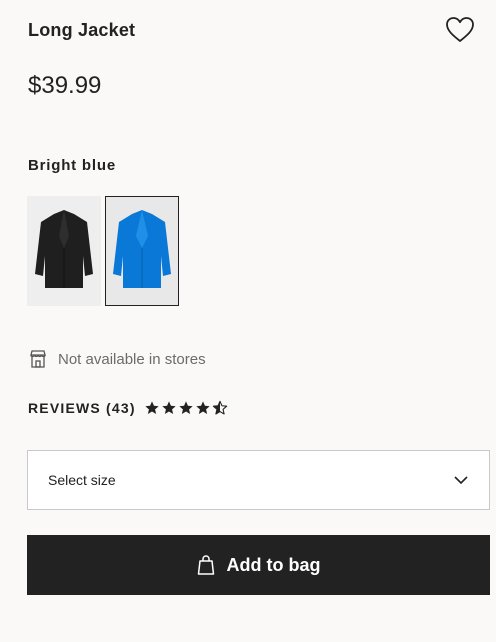 The width and height of the screenshot is (496, 642). Describe the element at coordinates (82, 408) in the screenshot. I see `reviews-label: REVIEWS (43)` at that location.